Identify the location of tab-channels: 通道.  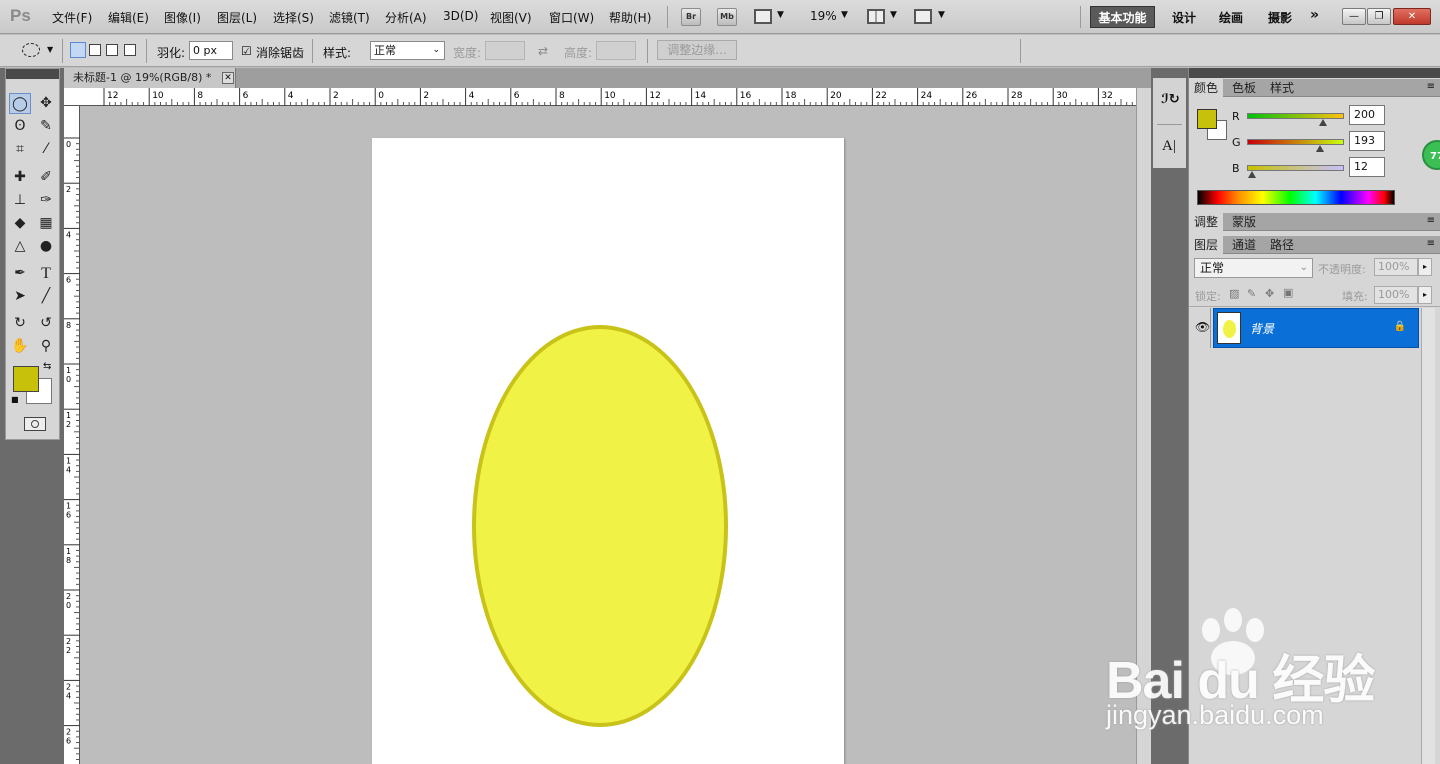
(1244, 245).